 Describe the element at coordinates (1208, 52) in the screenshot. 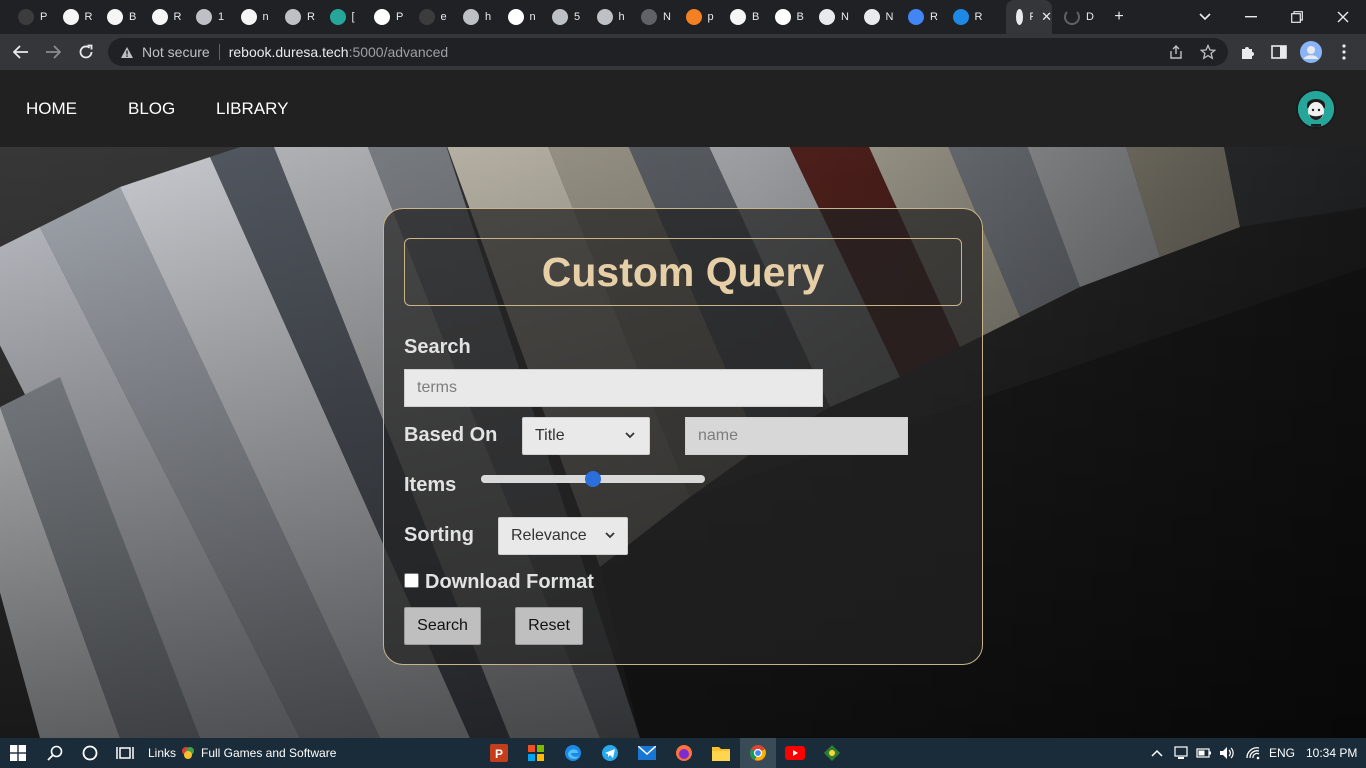

I see `star-icon` at that location.